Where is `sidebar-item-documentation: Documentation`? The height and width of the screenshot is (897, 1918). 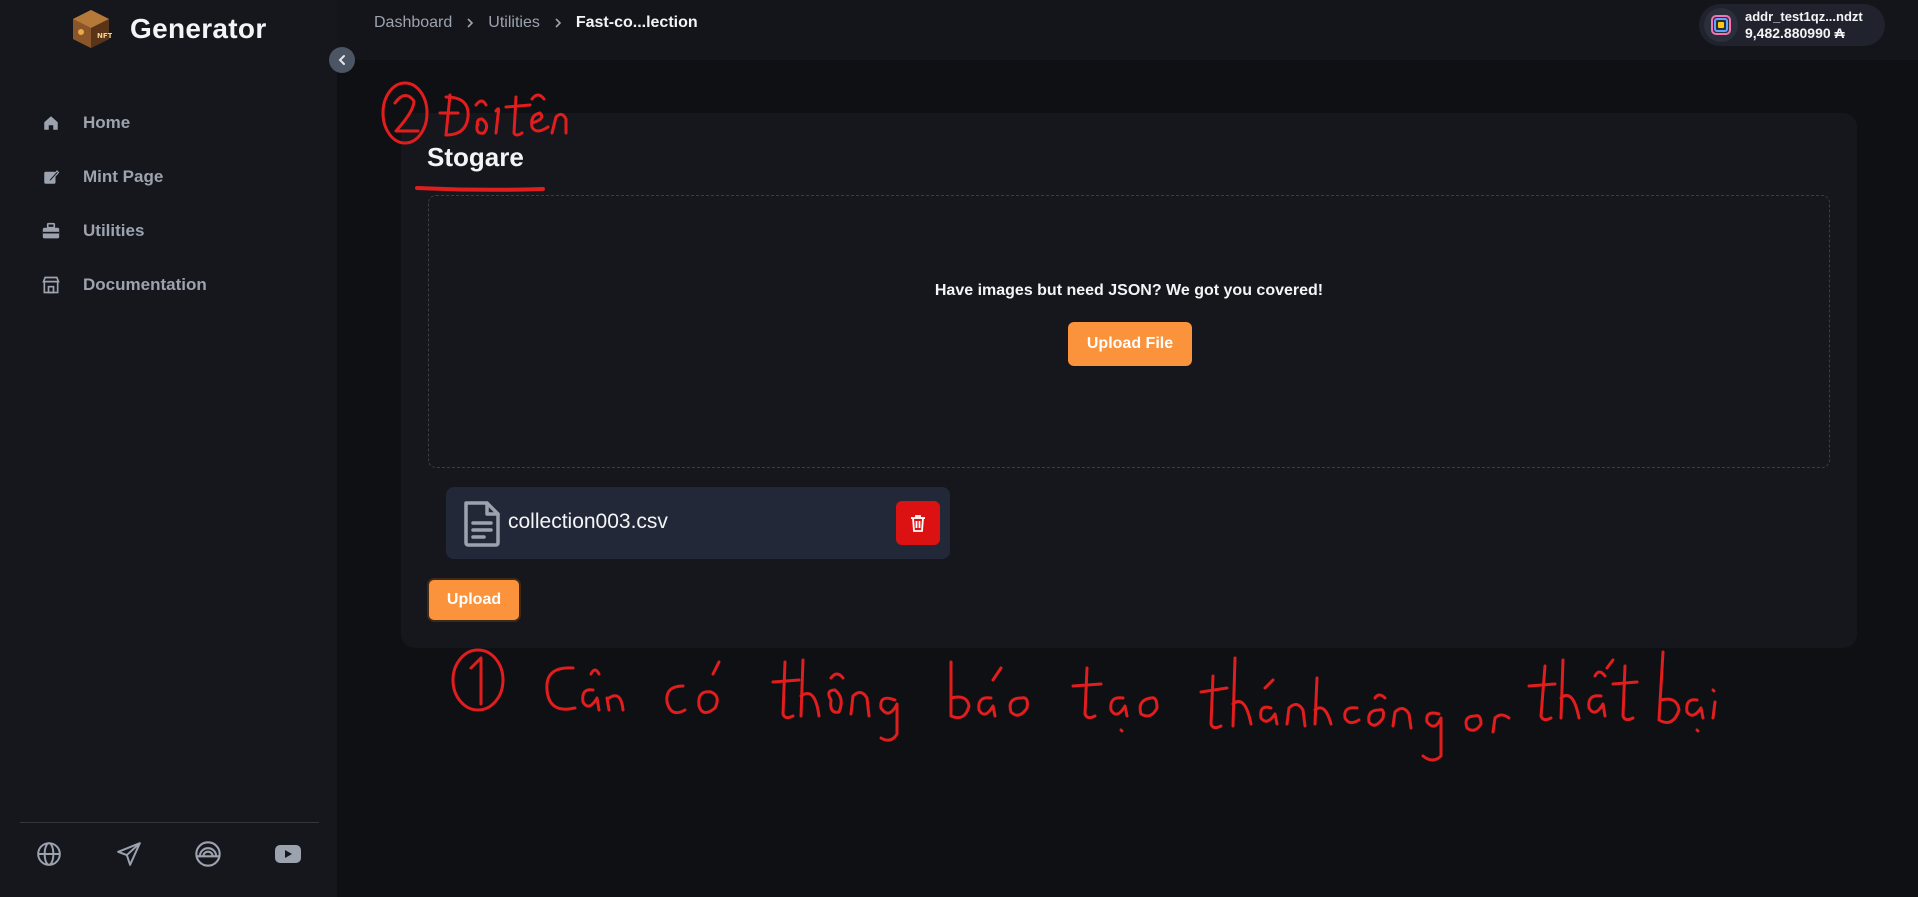 sidebar-item-documentation: Documentation is located at coordinates (176, 285).